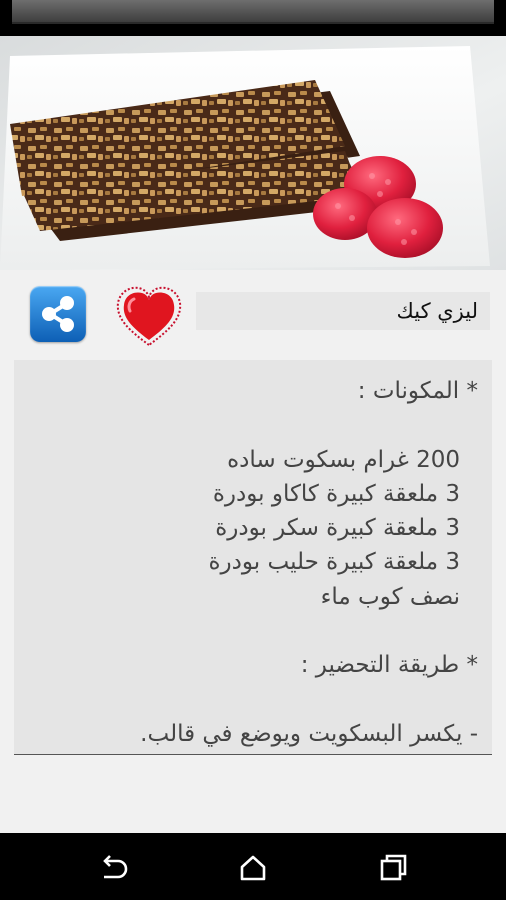  What do you see at coordinates (115, 867) in the screenshot?
I see `back-icon` at bounding box center [115, 867].